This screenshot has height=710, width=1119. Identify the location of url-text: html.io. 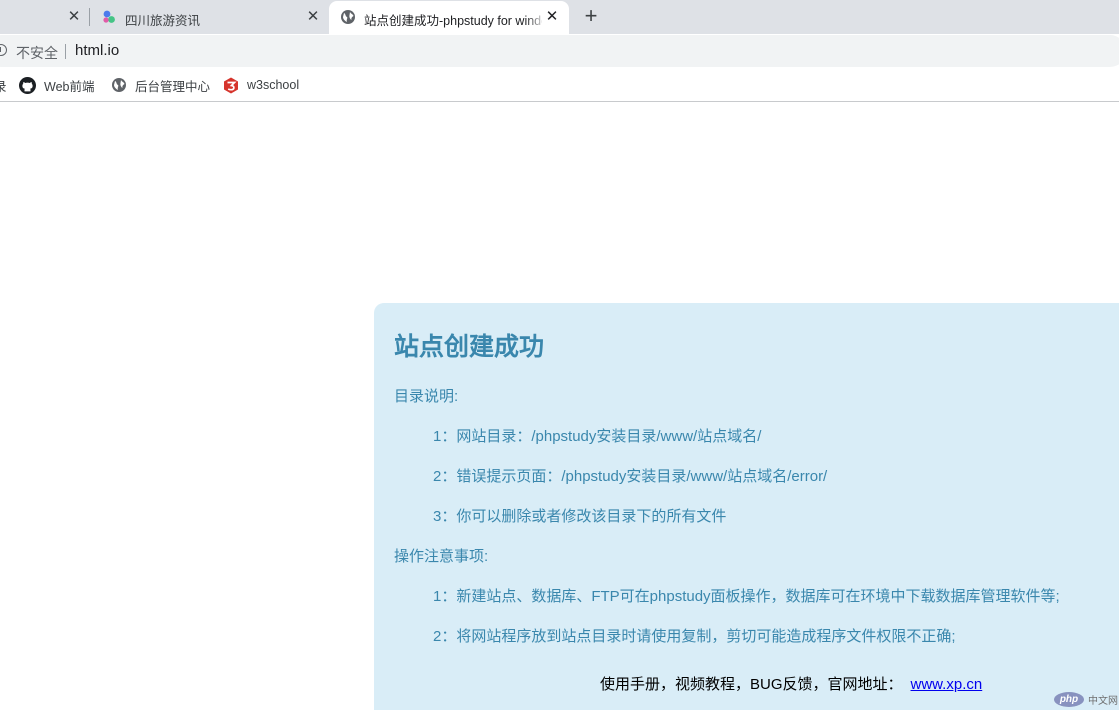
(97, 50).